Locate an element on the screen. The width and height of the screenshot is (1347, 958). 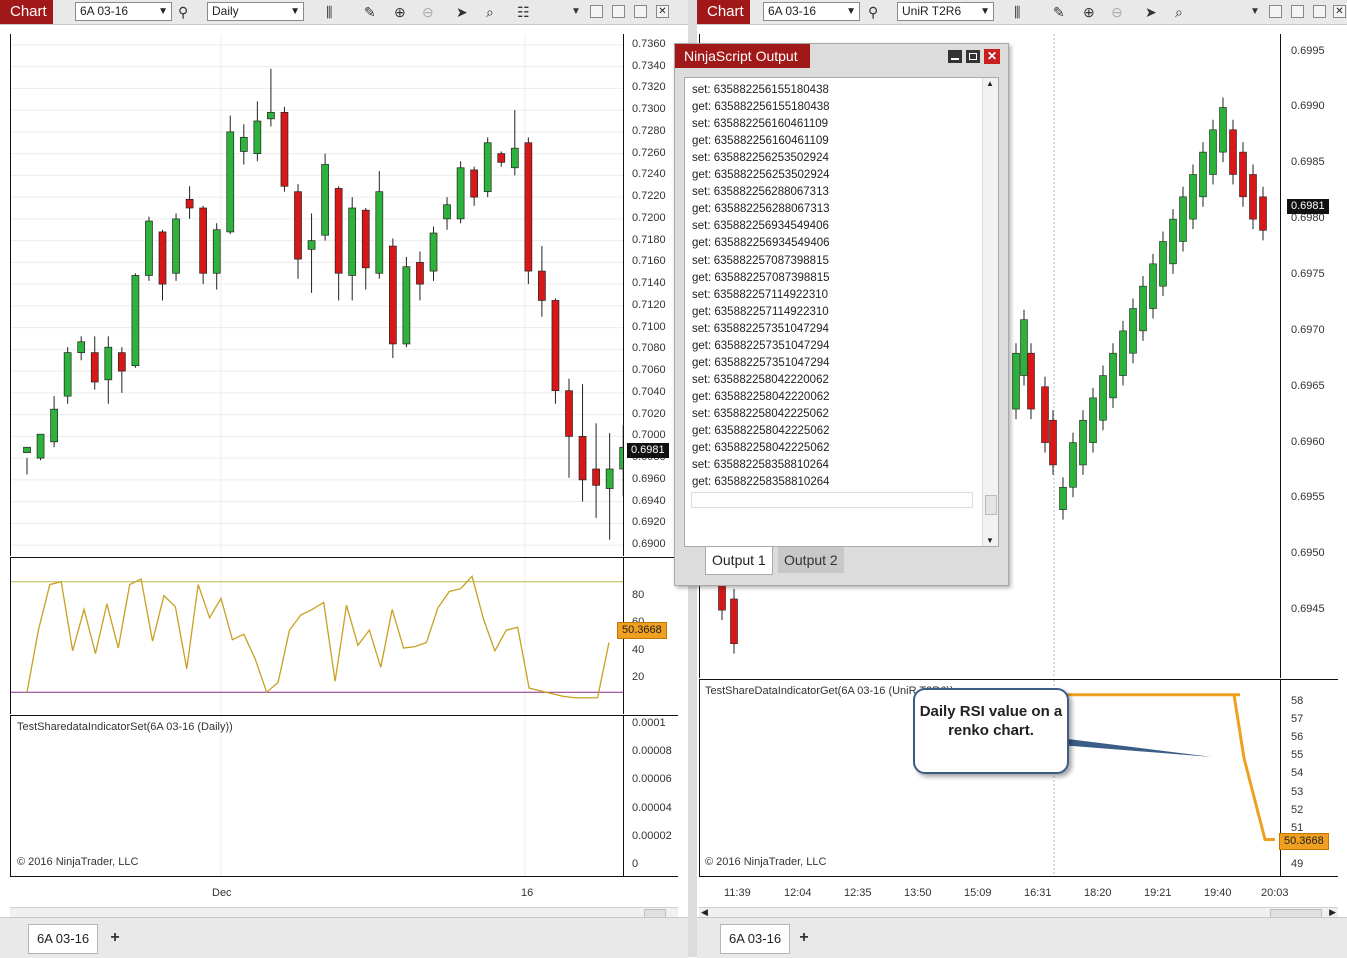
rsi-tick-label: 40 is located at coordinates (638, 649).